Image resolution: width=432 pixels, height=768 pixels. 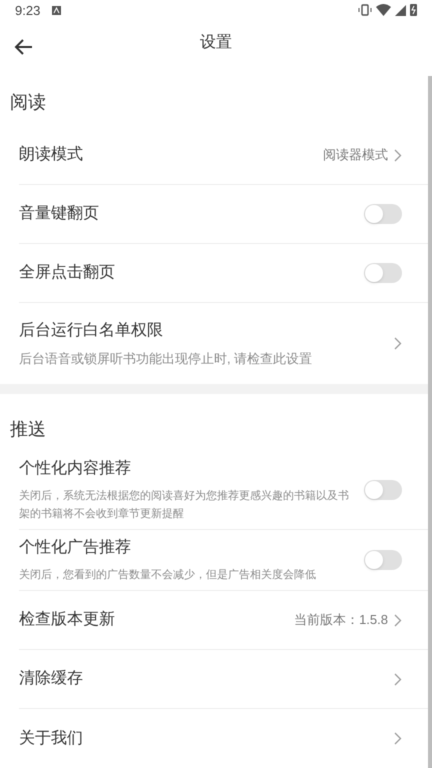 I want to click on wifi-icon, so click(x=383, y=10).